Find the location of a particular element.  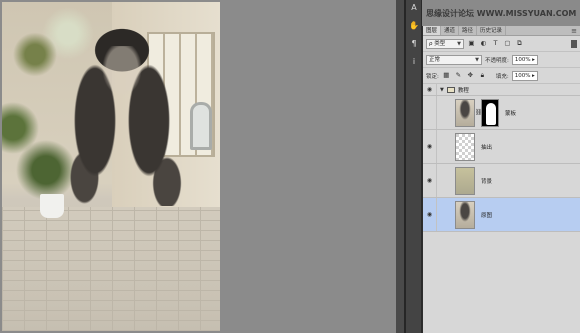

smart-object-filter-icon: ⧉ is located at coordinates (519, 43).